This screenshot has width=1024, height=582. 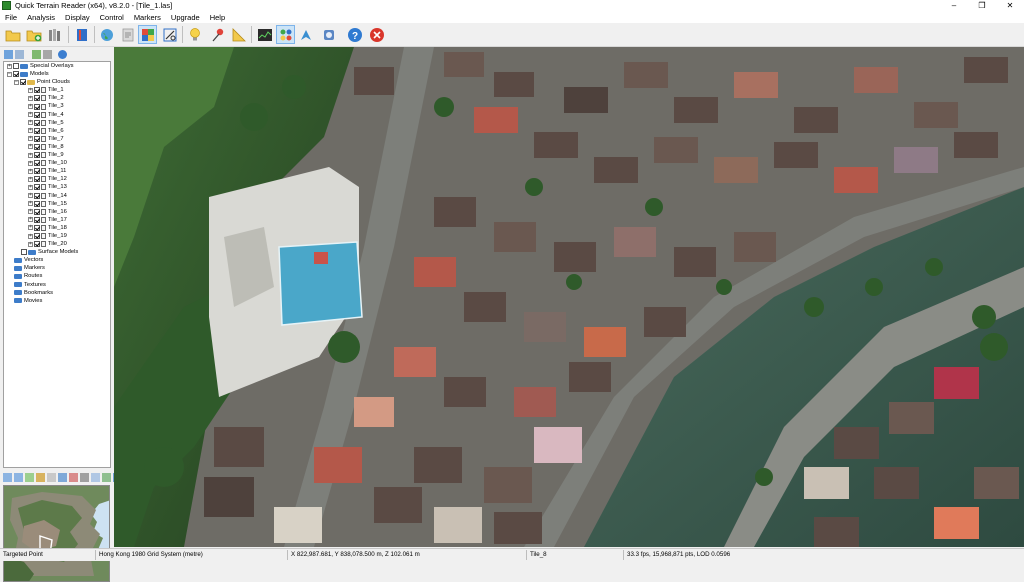 What do you see at coordinates (57, 252) in the screenshot?
I see `tree-item-surface-models: Surface Models` at bounding box center [57, 252].